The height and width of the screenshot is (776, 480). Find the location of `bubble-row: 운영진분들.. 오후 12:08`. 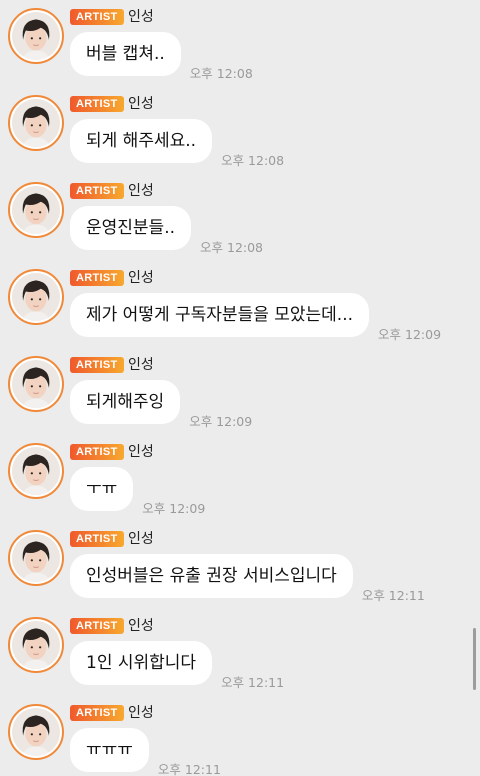

bubble-row: 운영진분들.. 오후 12:08 is located at coordinates (166, 230).